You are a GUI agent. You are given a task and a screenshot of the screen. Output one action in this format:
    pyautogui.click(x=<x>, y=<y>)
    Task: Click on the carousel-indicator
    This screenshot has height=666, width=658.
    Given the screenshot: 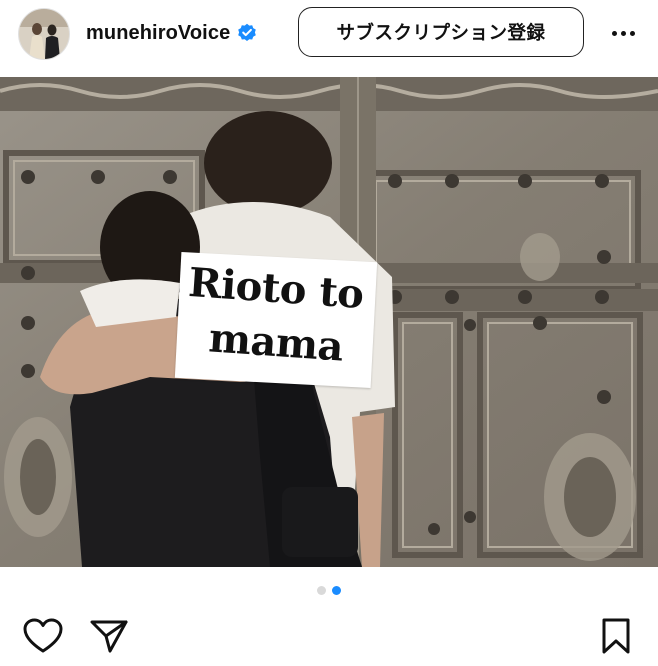 What is the action you would take?
    pyautogui.click(x=329, y=591)
    